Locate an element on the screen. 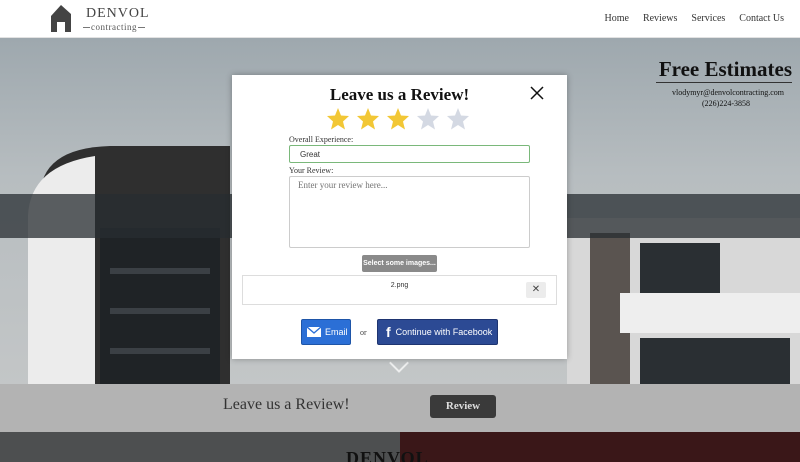 The image size is (800, 462). review-textarea is located at coordinates (409, 212).